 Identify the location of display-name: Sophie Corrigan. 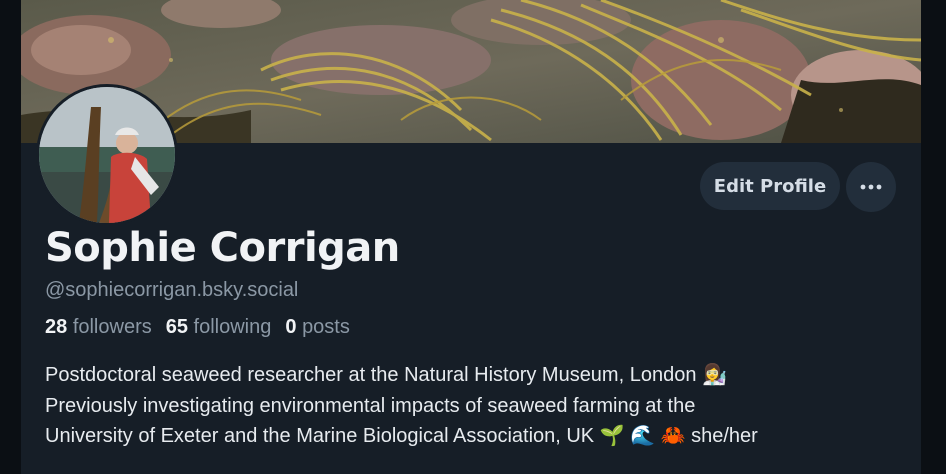
(222, 248).